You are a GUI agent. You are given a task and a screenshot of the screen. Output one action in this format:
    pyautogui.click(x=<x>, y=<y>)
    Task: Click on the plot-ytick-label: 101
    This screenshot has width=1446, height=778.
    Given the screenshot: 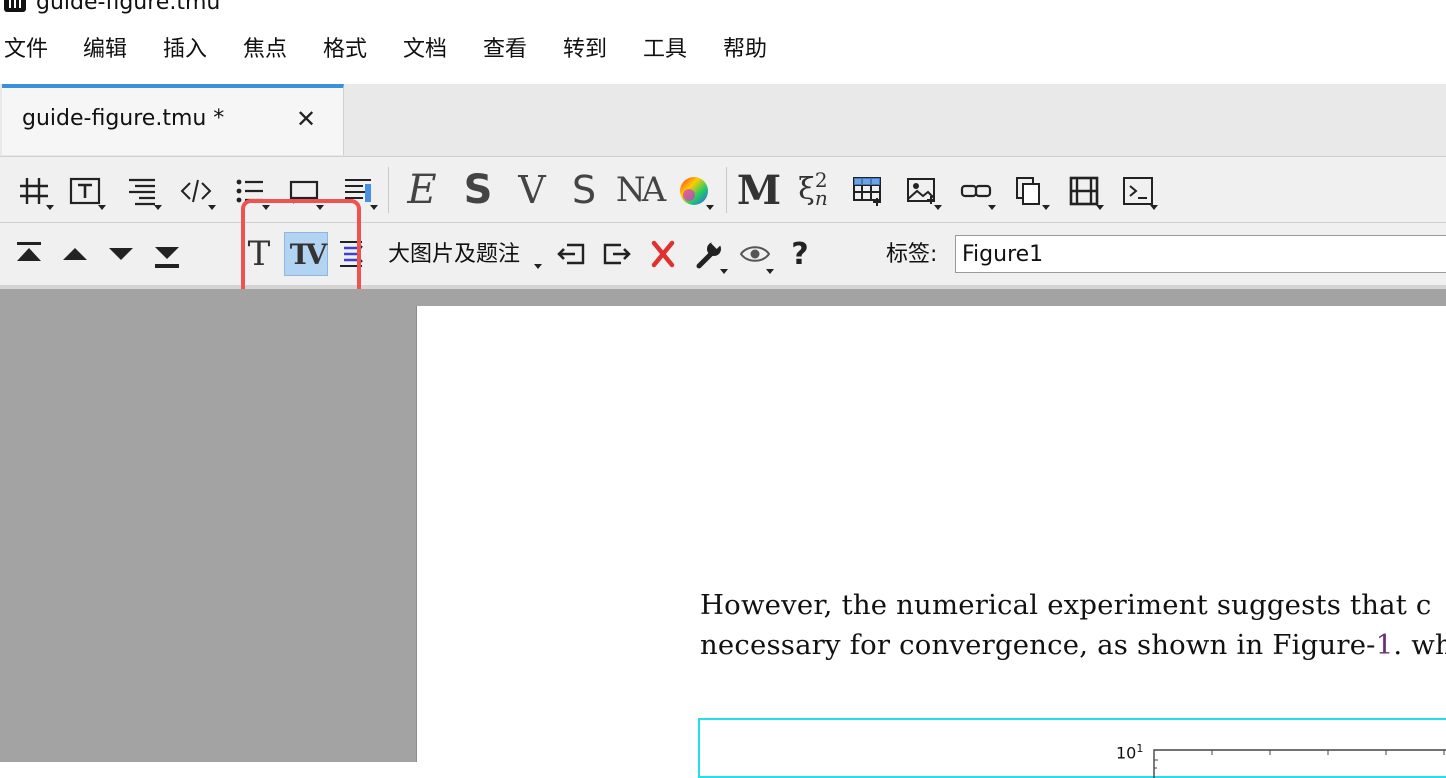 What is the action you would take?
    pyautogui.click(x=1129, y=751)
    